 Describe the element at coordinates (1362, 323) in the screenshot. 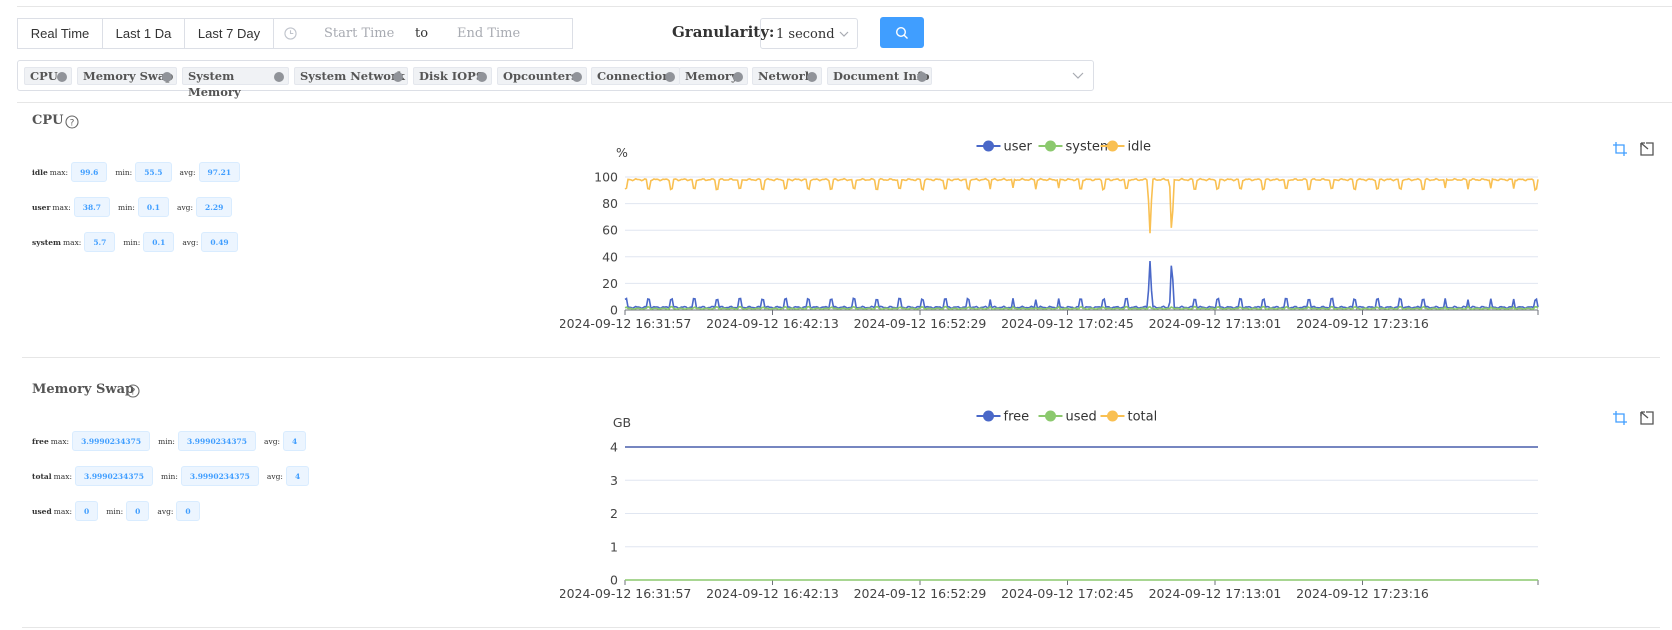

I see `x-tick-label: 2024-09-12 17:23:16` at that location.